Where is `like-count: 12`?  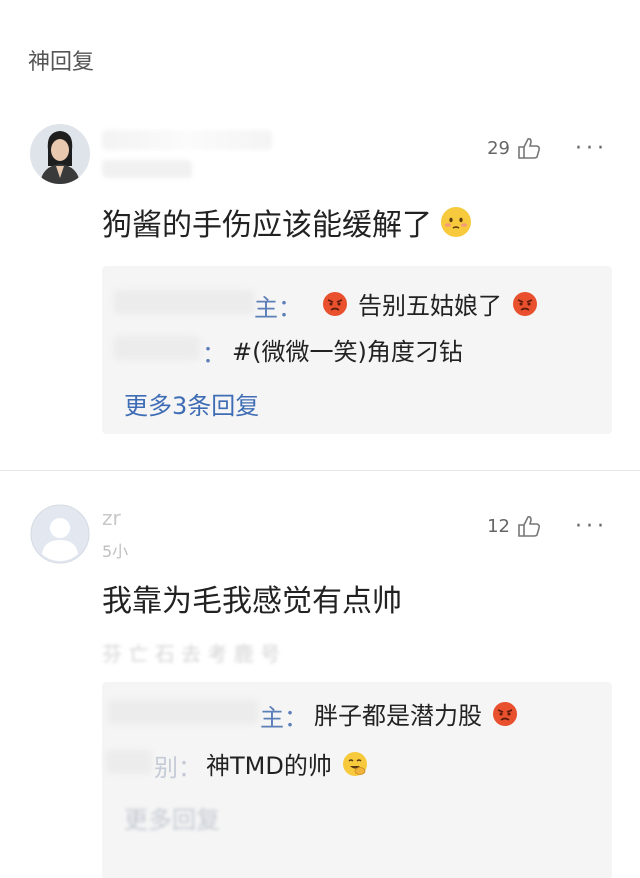 like-count: 12 is located at coordinates (498, 526).